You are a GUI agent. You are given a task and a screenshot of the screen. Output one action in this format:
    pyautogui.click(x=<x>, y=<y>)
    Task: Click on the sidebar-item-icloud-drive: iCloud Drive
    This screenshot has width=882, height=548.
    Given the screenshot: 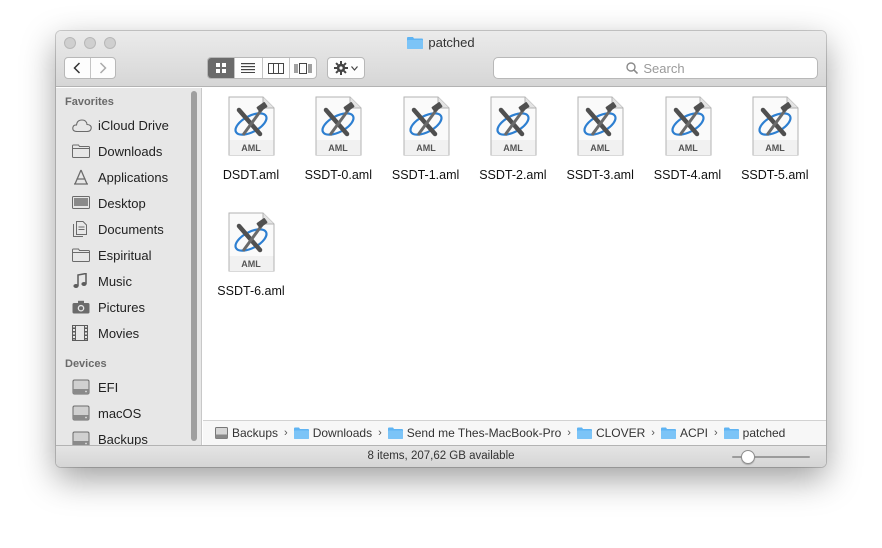 What is the action you would take?
    pyautogui.click(x=120, y=125)
    